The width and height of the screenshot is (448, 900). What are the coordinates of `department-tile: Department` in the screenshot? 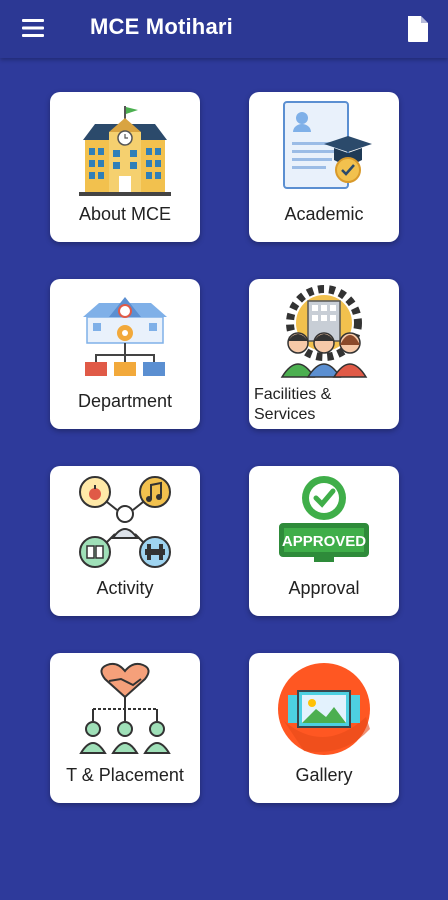 It's located at (125, 354).